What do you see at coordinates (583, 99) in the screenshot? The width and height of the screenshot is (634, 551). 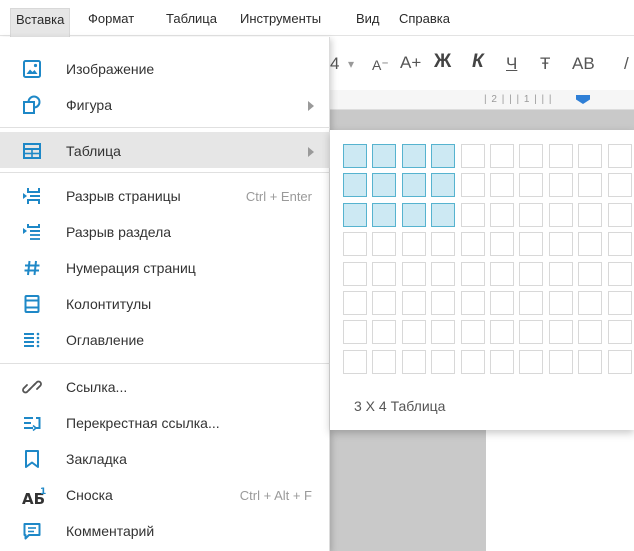 I see `indent-marker-icon` at bounding box center [583, 99].